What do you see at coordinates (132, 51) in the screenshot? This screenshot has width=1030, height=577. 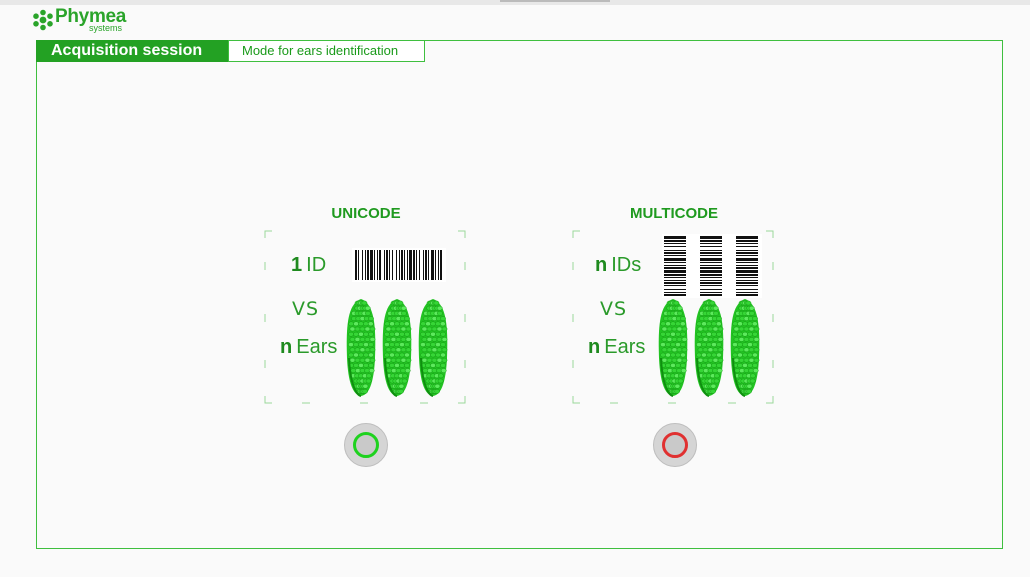 I see `session-title: Acquisition session` at bounding box center [132, 51].